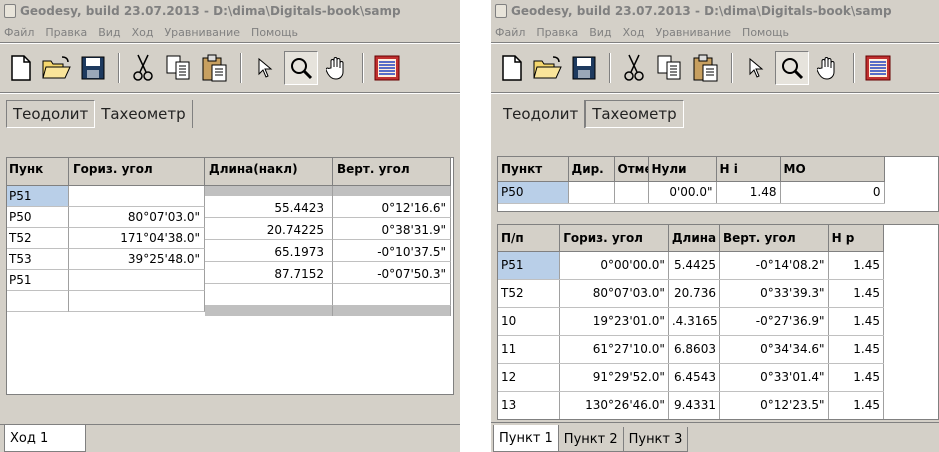 This screenshot has width=939, height=452. What do you see at coordinates (590, 439) in the screenshot?
I see `tab-point-2: Пункт 2` at bounding box center [590, 439].